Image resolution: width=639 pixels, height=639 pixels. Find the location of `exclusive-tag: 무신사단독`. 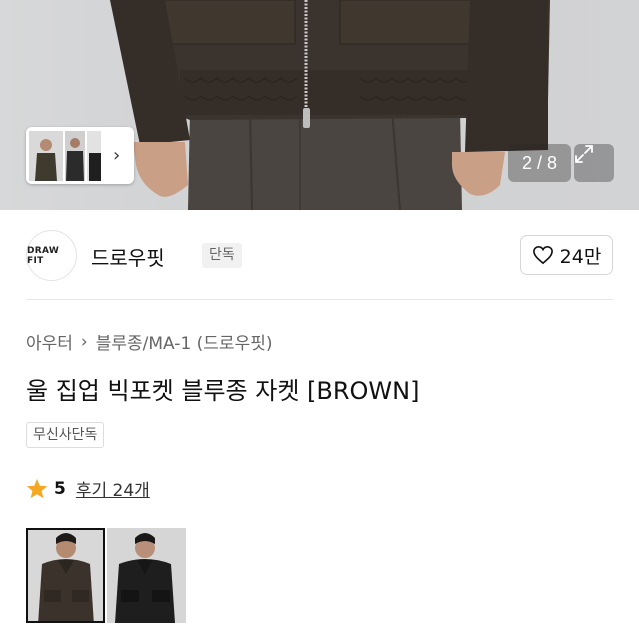

exclusive-tag: 무신사단독 is located at coordinates (65, 435).